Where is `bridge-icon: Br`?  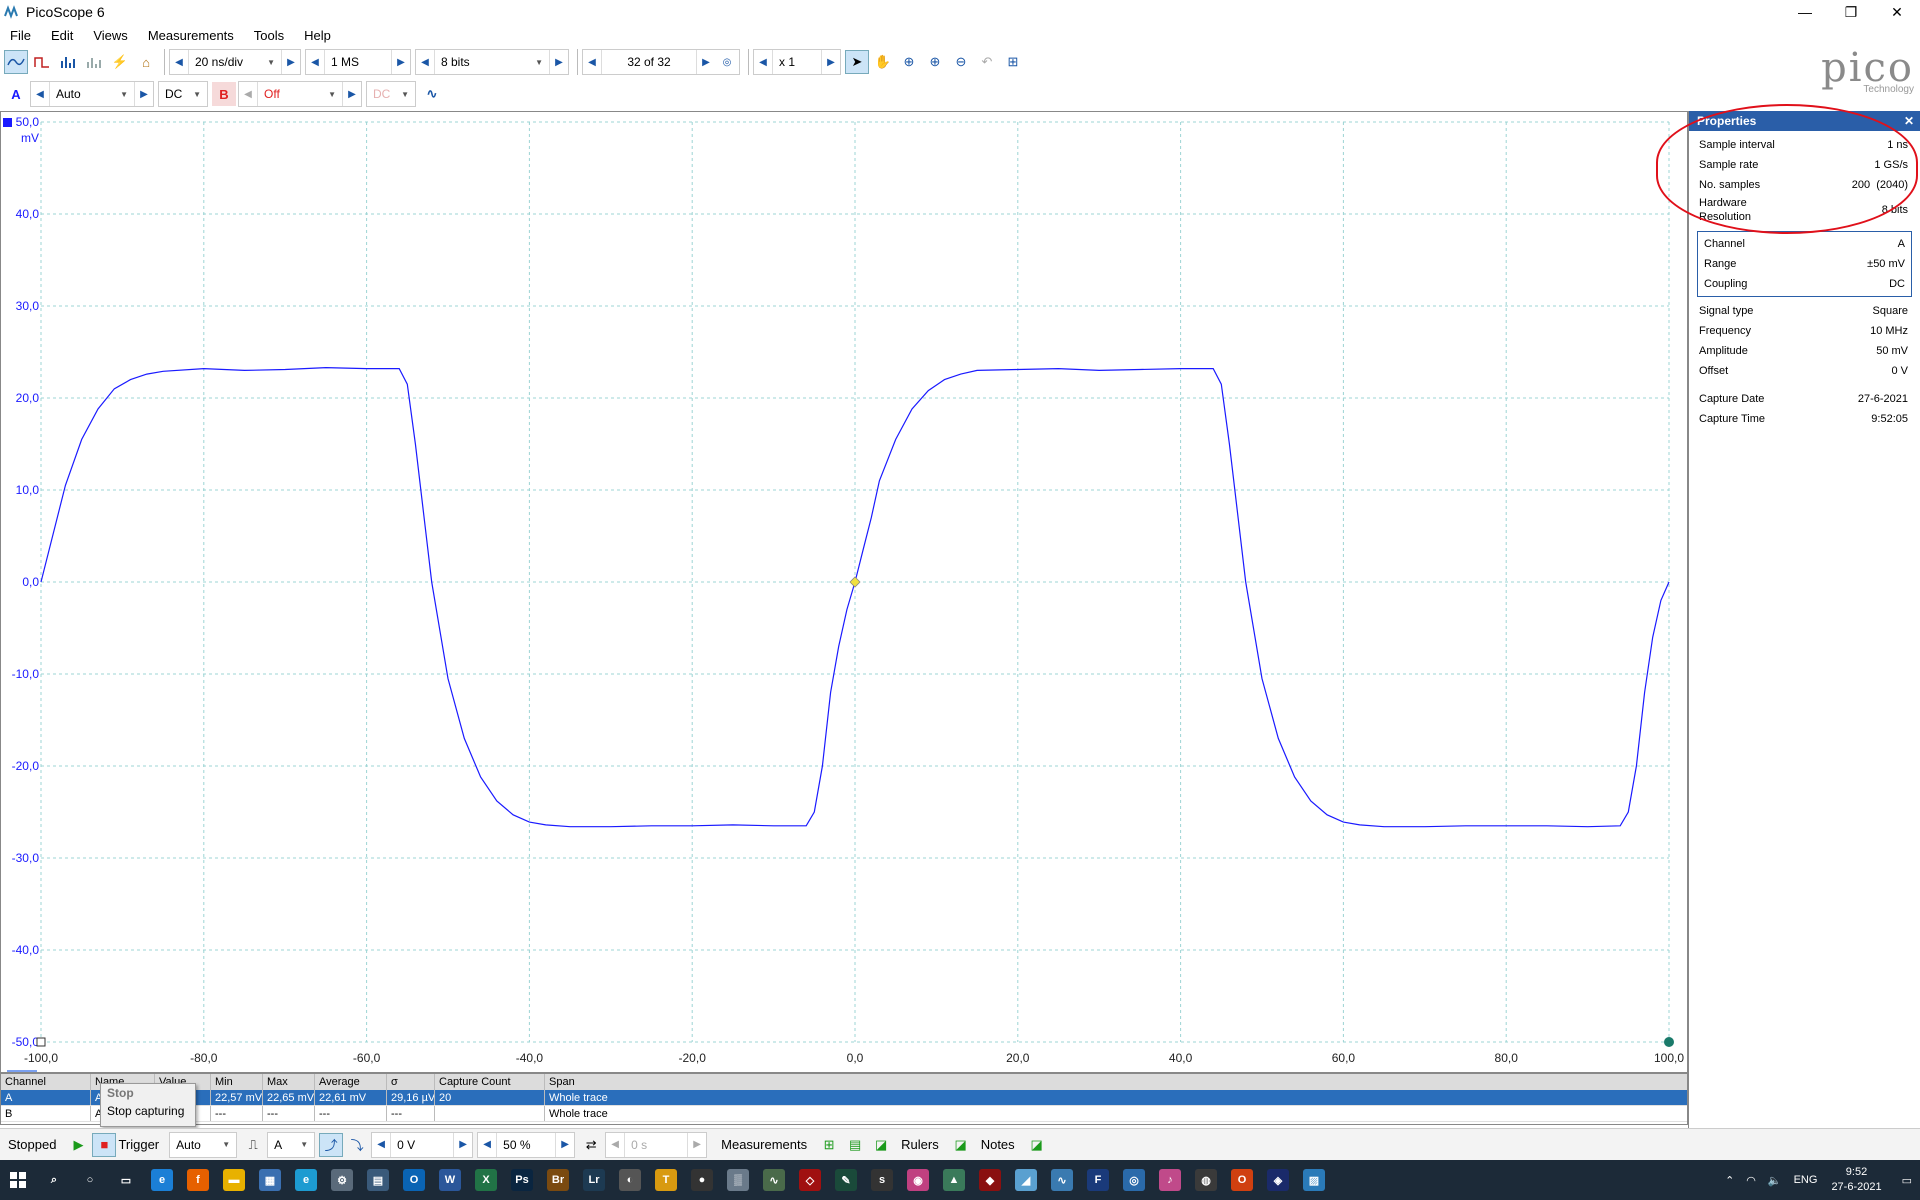 bridge-icon: Br is located at coordinates (558, 1180).